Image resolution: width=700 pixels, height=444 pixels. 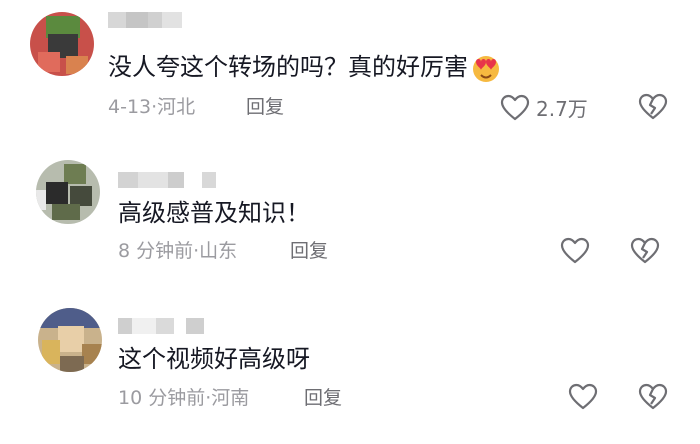 I want to click on comment-meta: 8 分钟前·山东, so click(x=178, y=251).